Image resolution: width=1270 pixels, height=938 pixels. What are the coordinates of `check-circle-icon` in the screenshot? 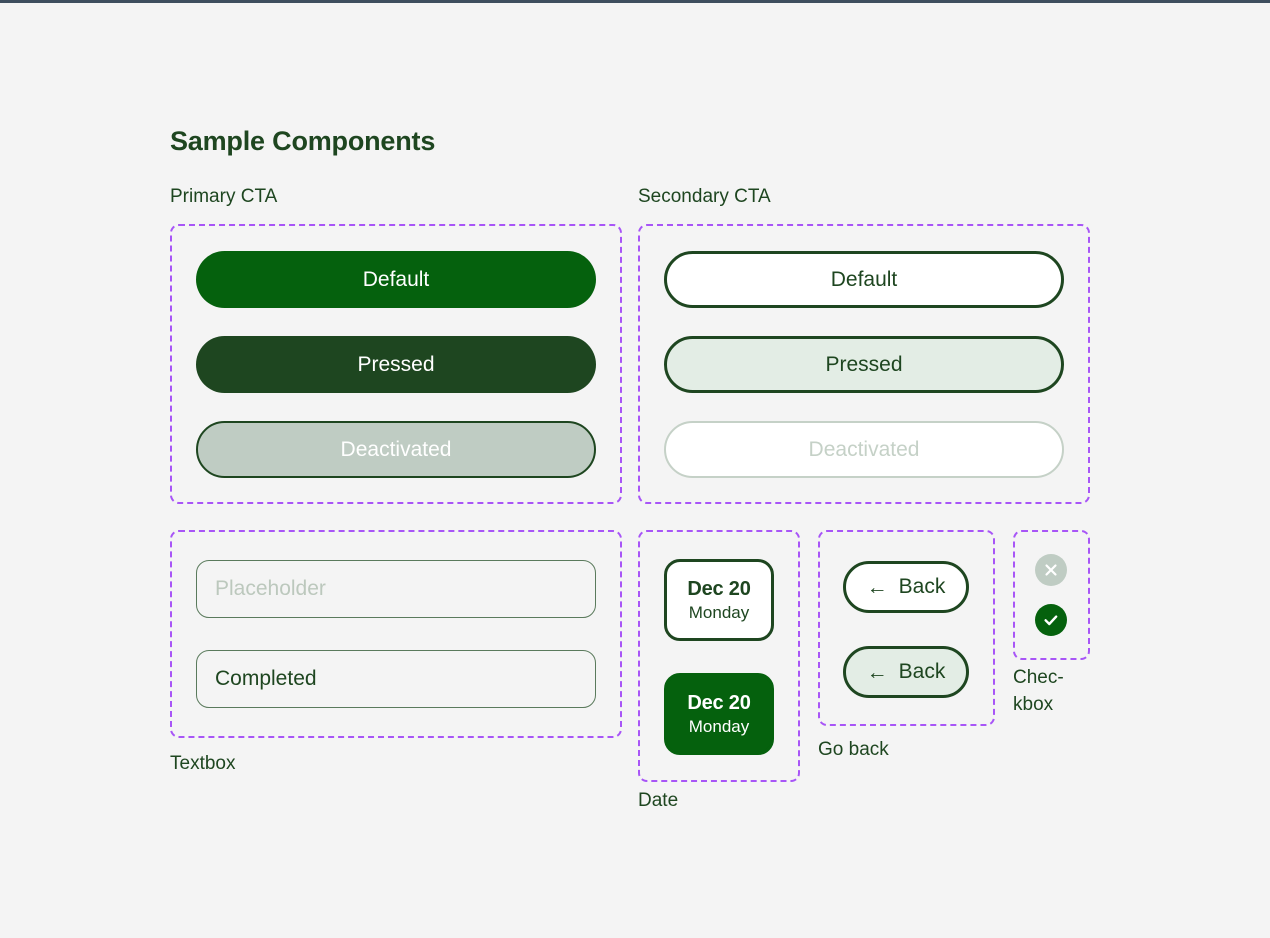 It's located at (1051, 620).